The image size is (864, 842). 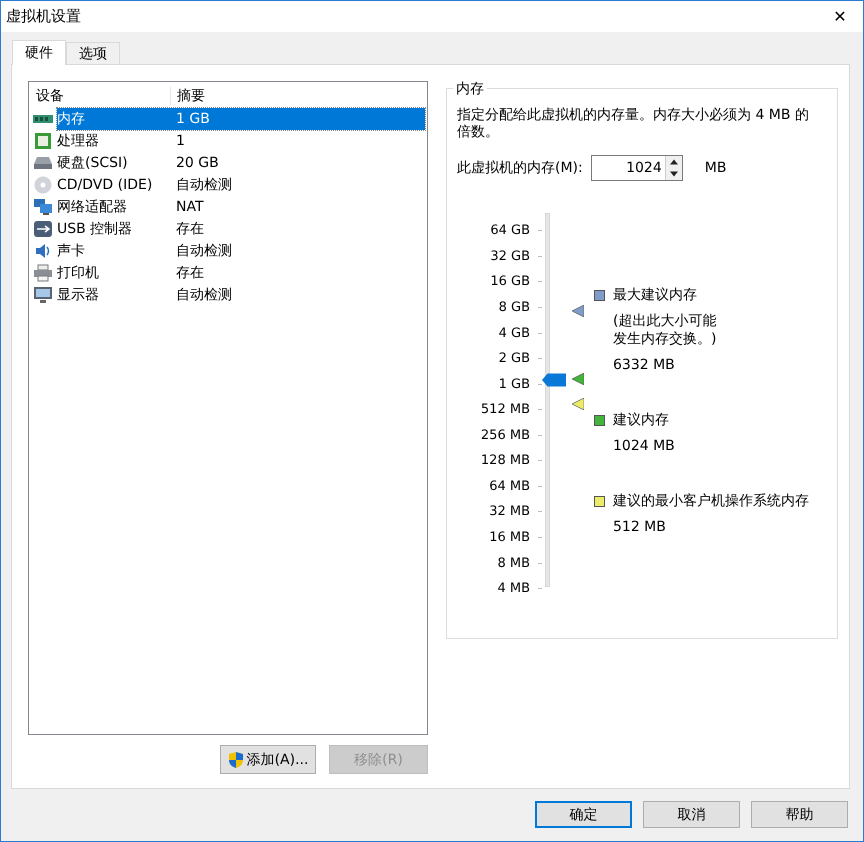 I want to click on device-name: 打印机, so click(x=78, y=273).